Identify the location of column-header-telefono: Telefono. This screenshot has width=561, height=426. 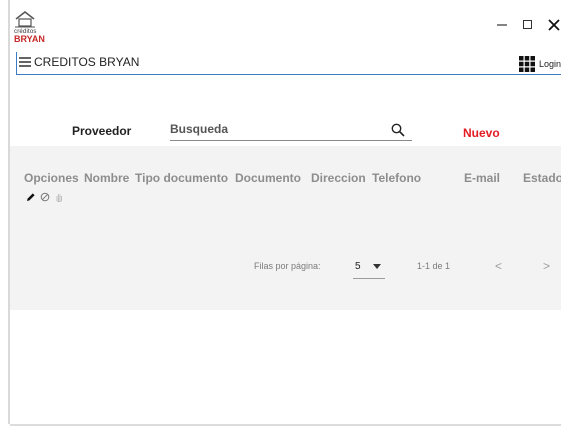
(396, 178).